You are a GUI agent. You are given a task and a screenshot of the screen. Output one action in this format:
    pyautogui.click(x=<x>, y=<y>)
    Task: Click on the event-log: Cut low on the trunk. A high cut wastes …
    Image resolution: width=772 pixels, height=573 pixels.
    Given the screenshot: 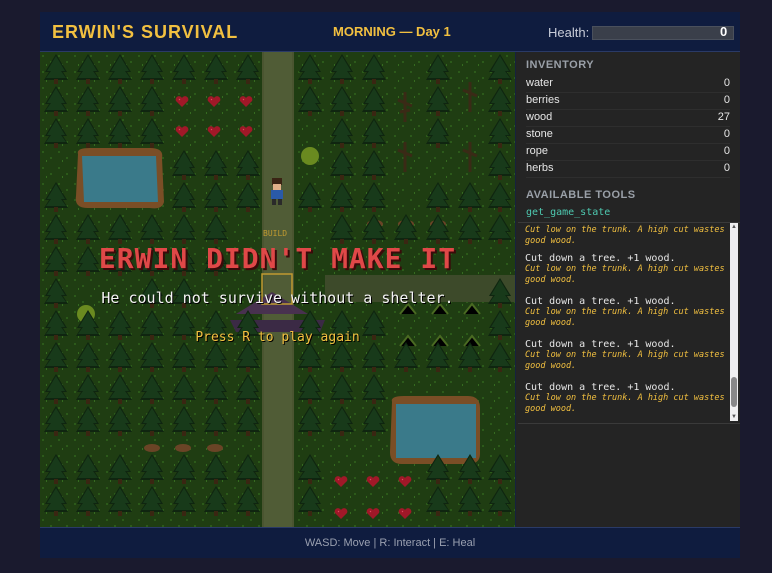 What is the action you would take?
    pyautogui.click(x=629, y=323)
    